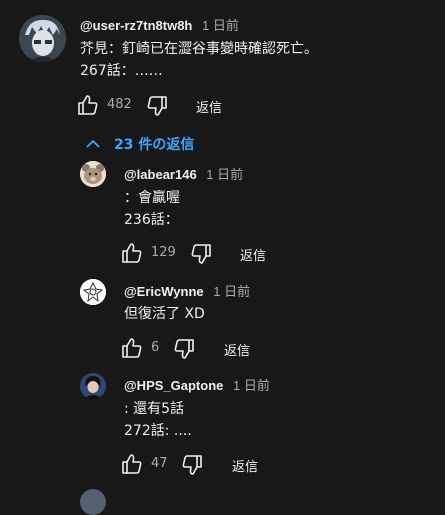  I want to click on reply-body: 但復活了 XD, so click(164, 314).